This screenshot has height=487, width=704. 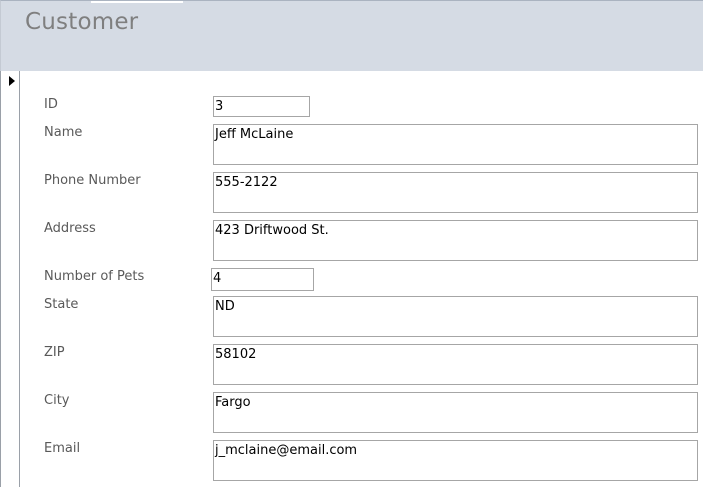 I want to click on current-record-arrow-icon, so click(x=12, y=81).